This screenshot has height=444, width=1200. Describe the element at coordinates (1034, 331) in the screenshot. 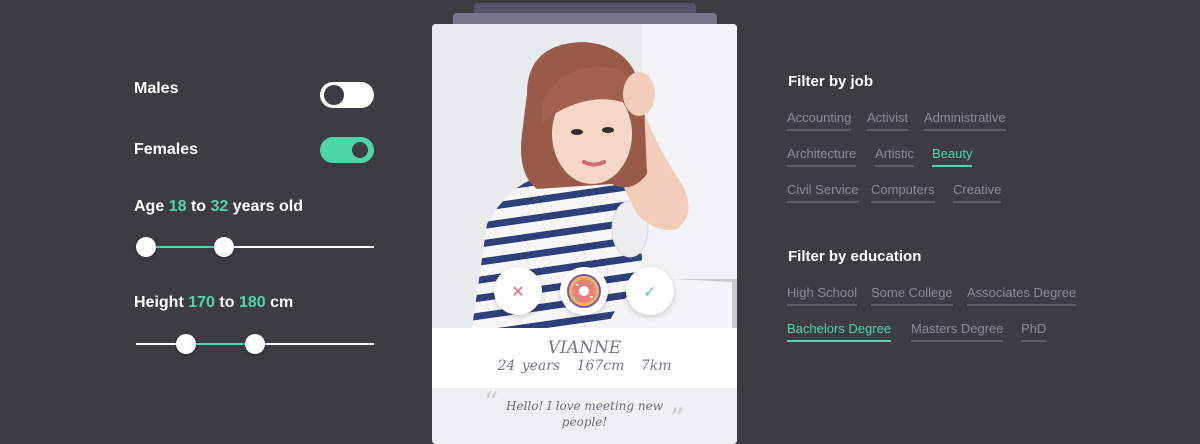

I see `education-chip: PhD` at that location.